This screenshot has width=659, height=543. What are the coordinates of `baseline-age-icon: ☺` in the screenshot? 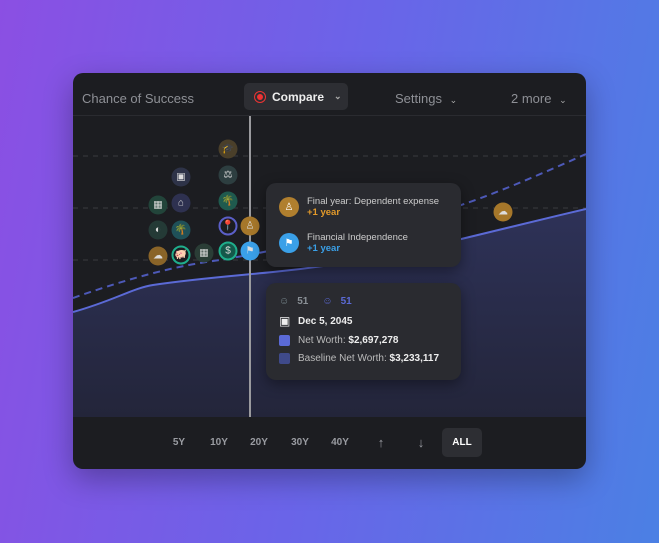 It's located at (327, 301).